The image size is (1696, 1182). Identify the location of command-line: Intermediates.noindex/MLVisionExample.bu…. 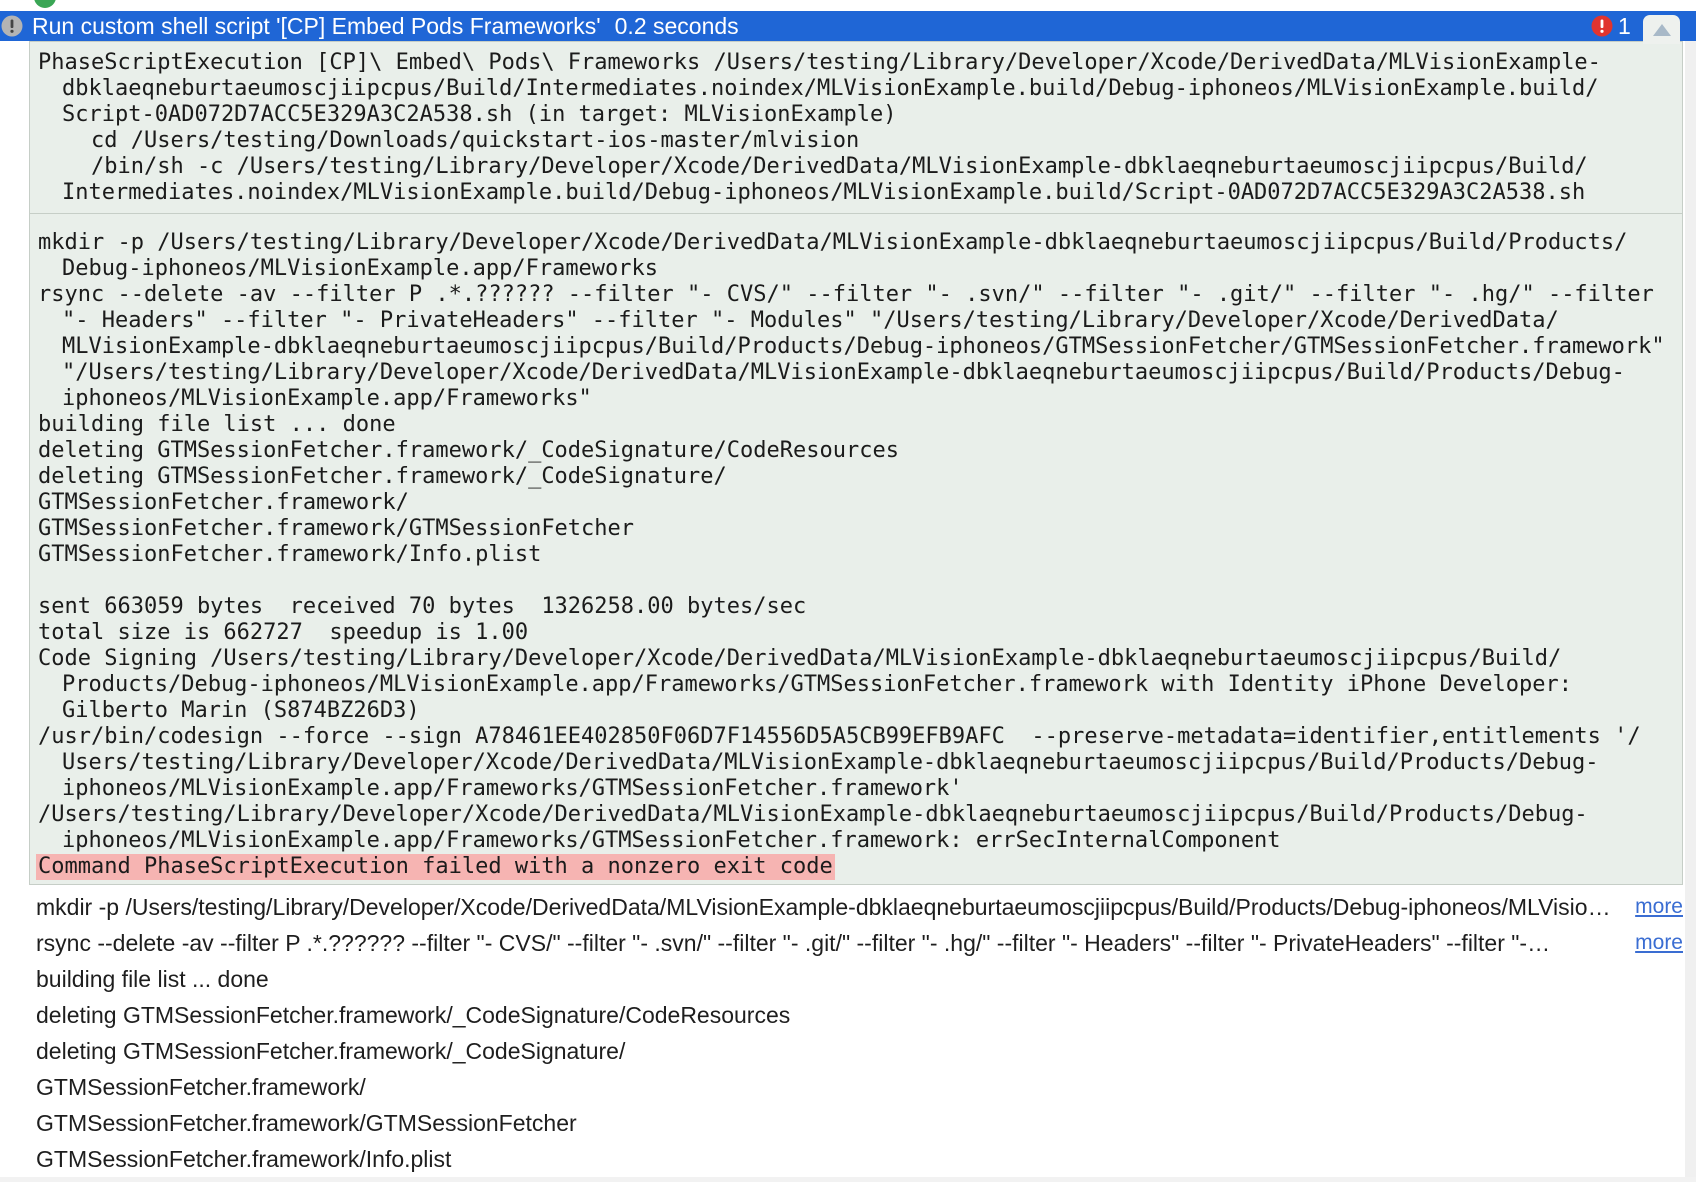
(824, 192).